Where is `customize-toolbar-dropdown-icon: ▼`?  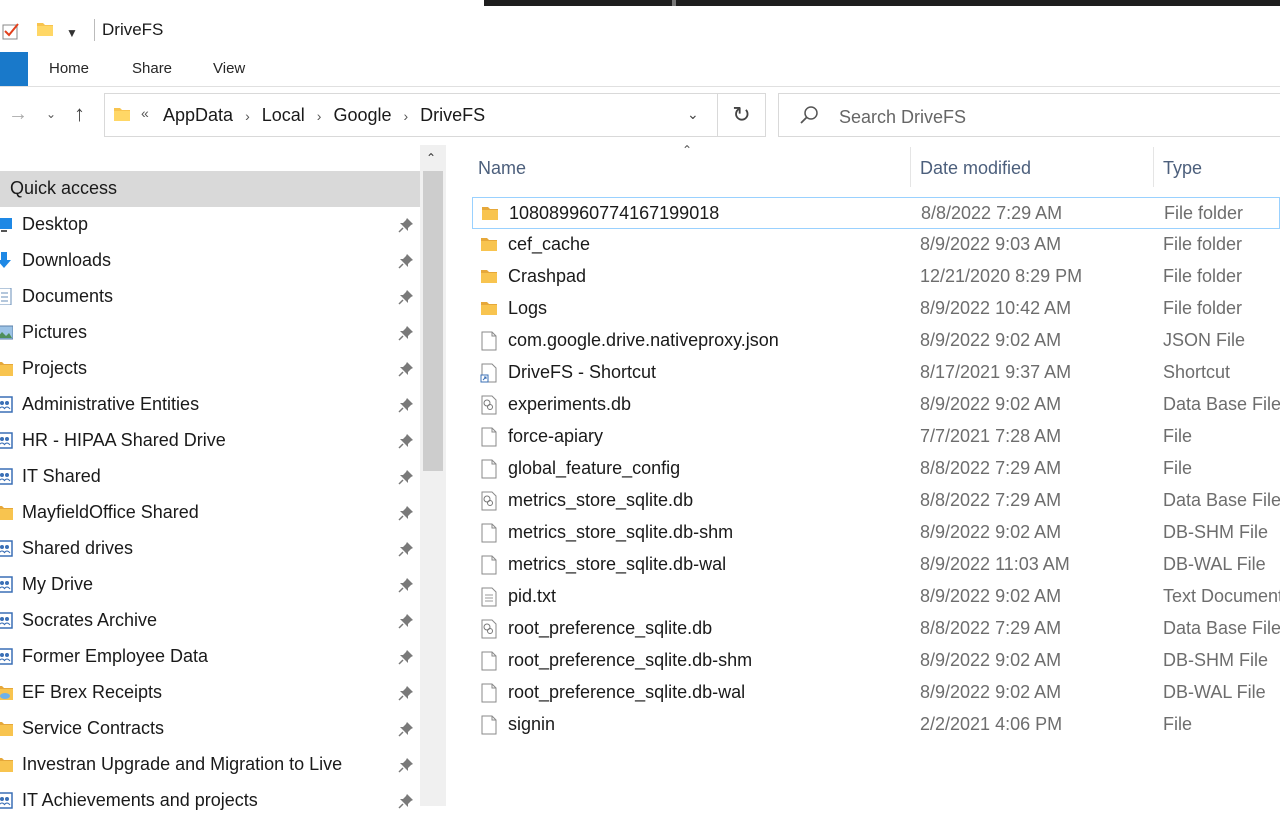
customize-toolbar-dropdown-icon: ▼ is located at coordinates (72, 33).